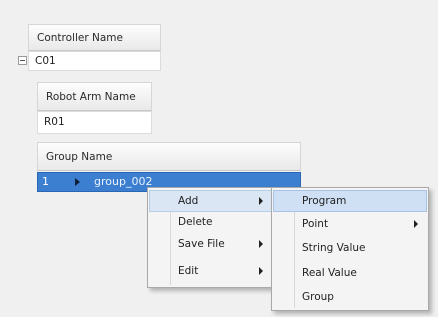 The width and height of the screenshot is (438, 317). What do you see at coordinates (94, 96) in the screenshot?
I see `robot-arm-name-header: Robot Arm Name` at bounding box center [94, 96].